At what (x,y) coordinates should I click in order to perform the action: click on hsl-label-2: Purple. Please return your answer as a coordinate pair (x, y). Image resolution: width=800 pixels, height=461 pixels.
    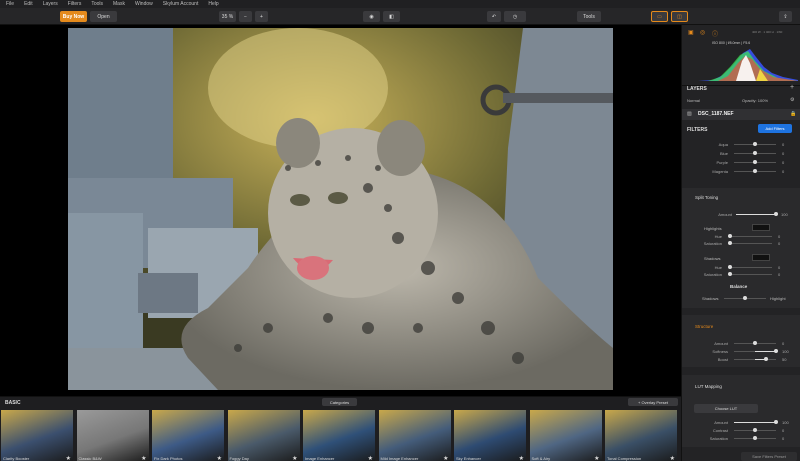
    Looking at the image, I should click on (722, 162).